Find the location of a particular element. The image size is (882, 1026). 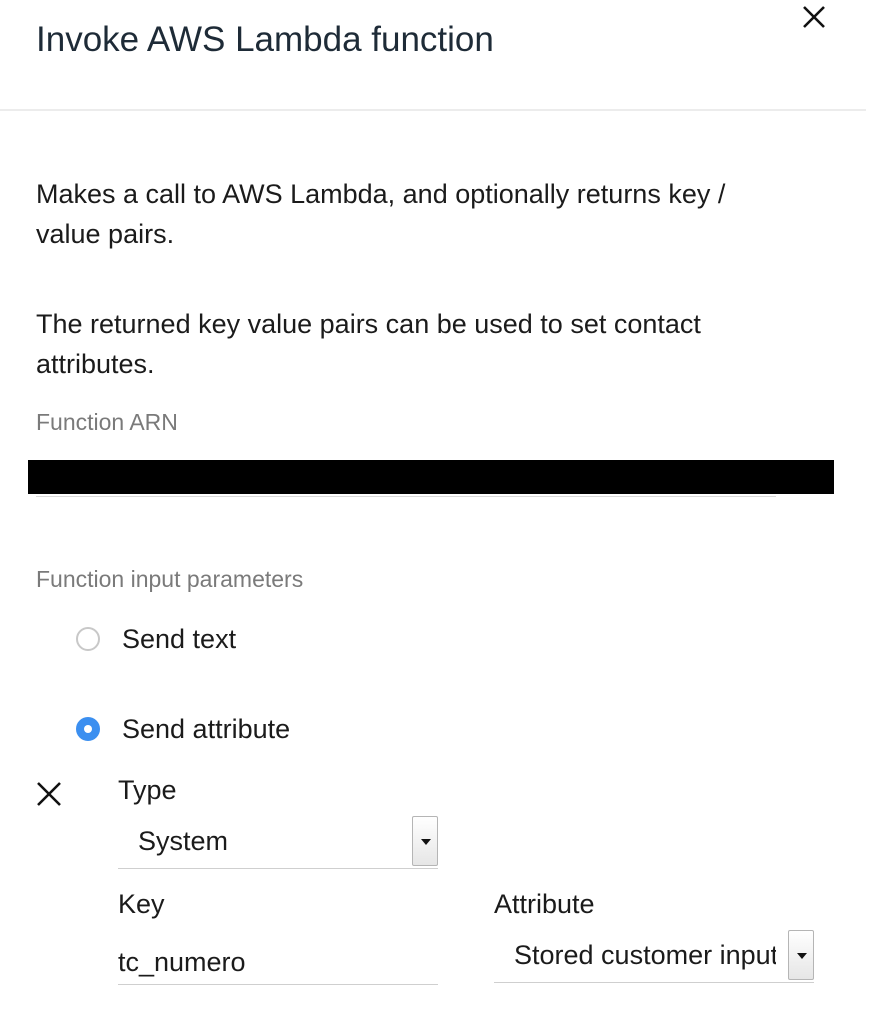

dialog-title: Invoke AWS Lambda function is located at coordinates (265, 39).